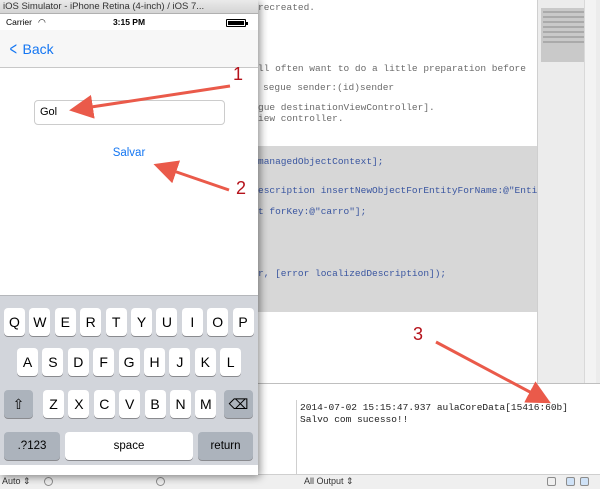  What do you see at coordinates (13, 49) in the screenshot?
I see `chevron-left-icon: <` at bounding box center [13, 49].